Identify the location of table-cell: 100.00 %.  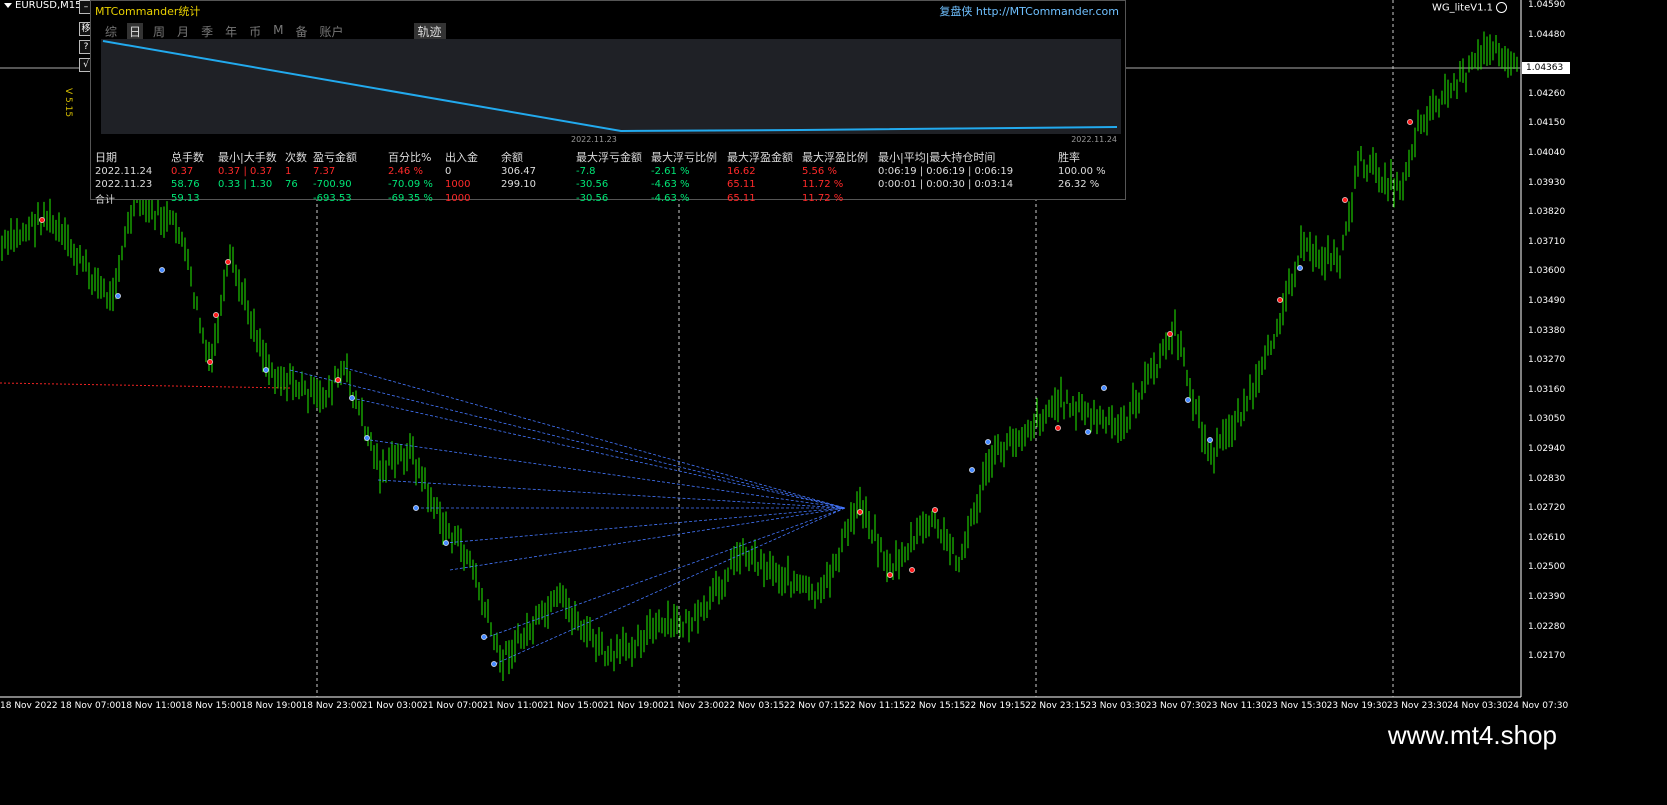
(1082, 171).